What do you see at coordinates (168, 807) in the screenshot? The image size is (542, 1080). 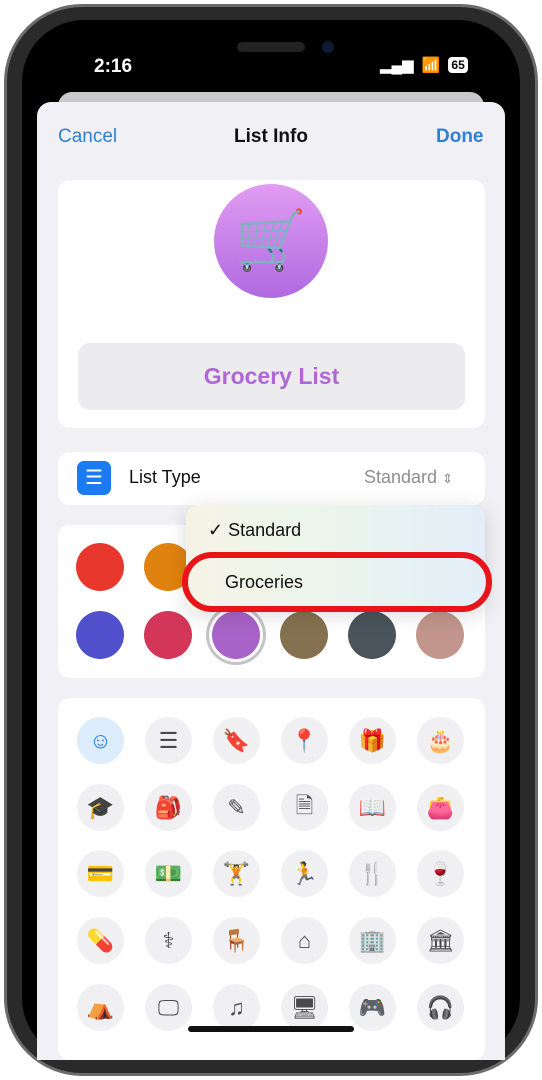 I see `backpack-icon: 🎒` at bounding box center [168, 807].